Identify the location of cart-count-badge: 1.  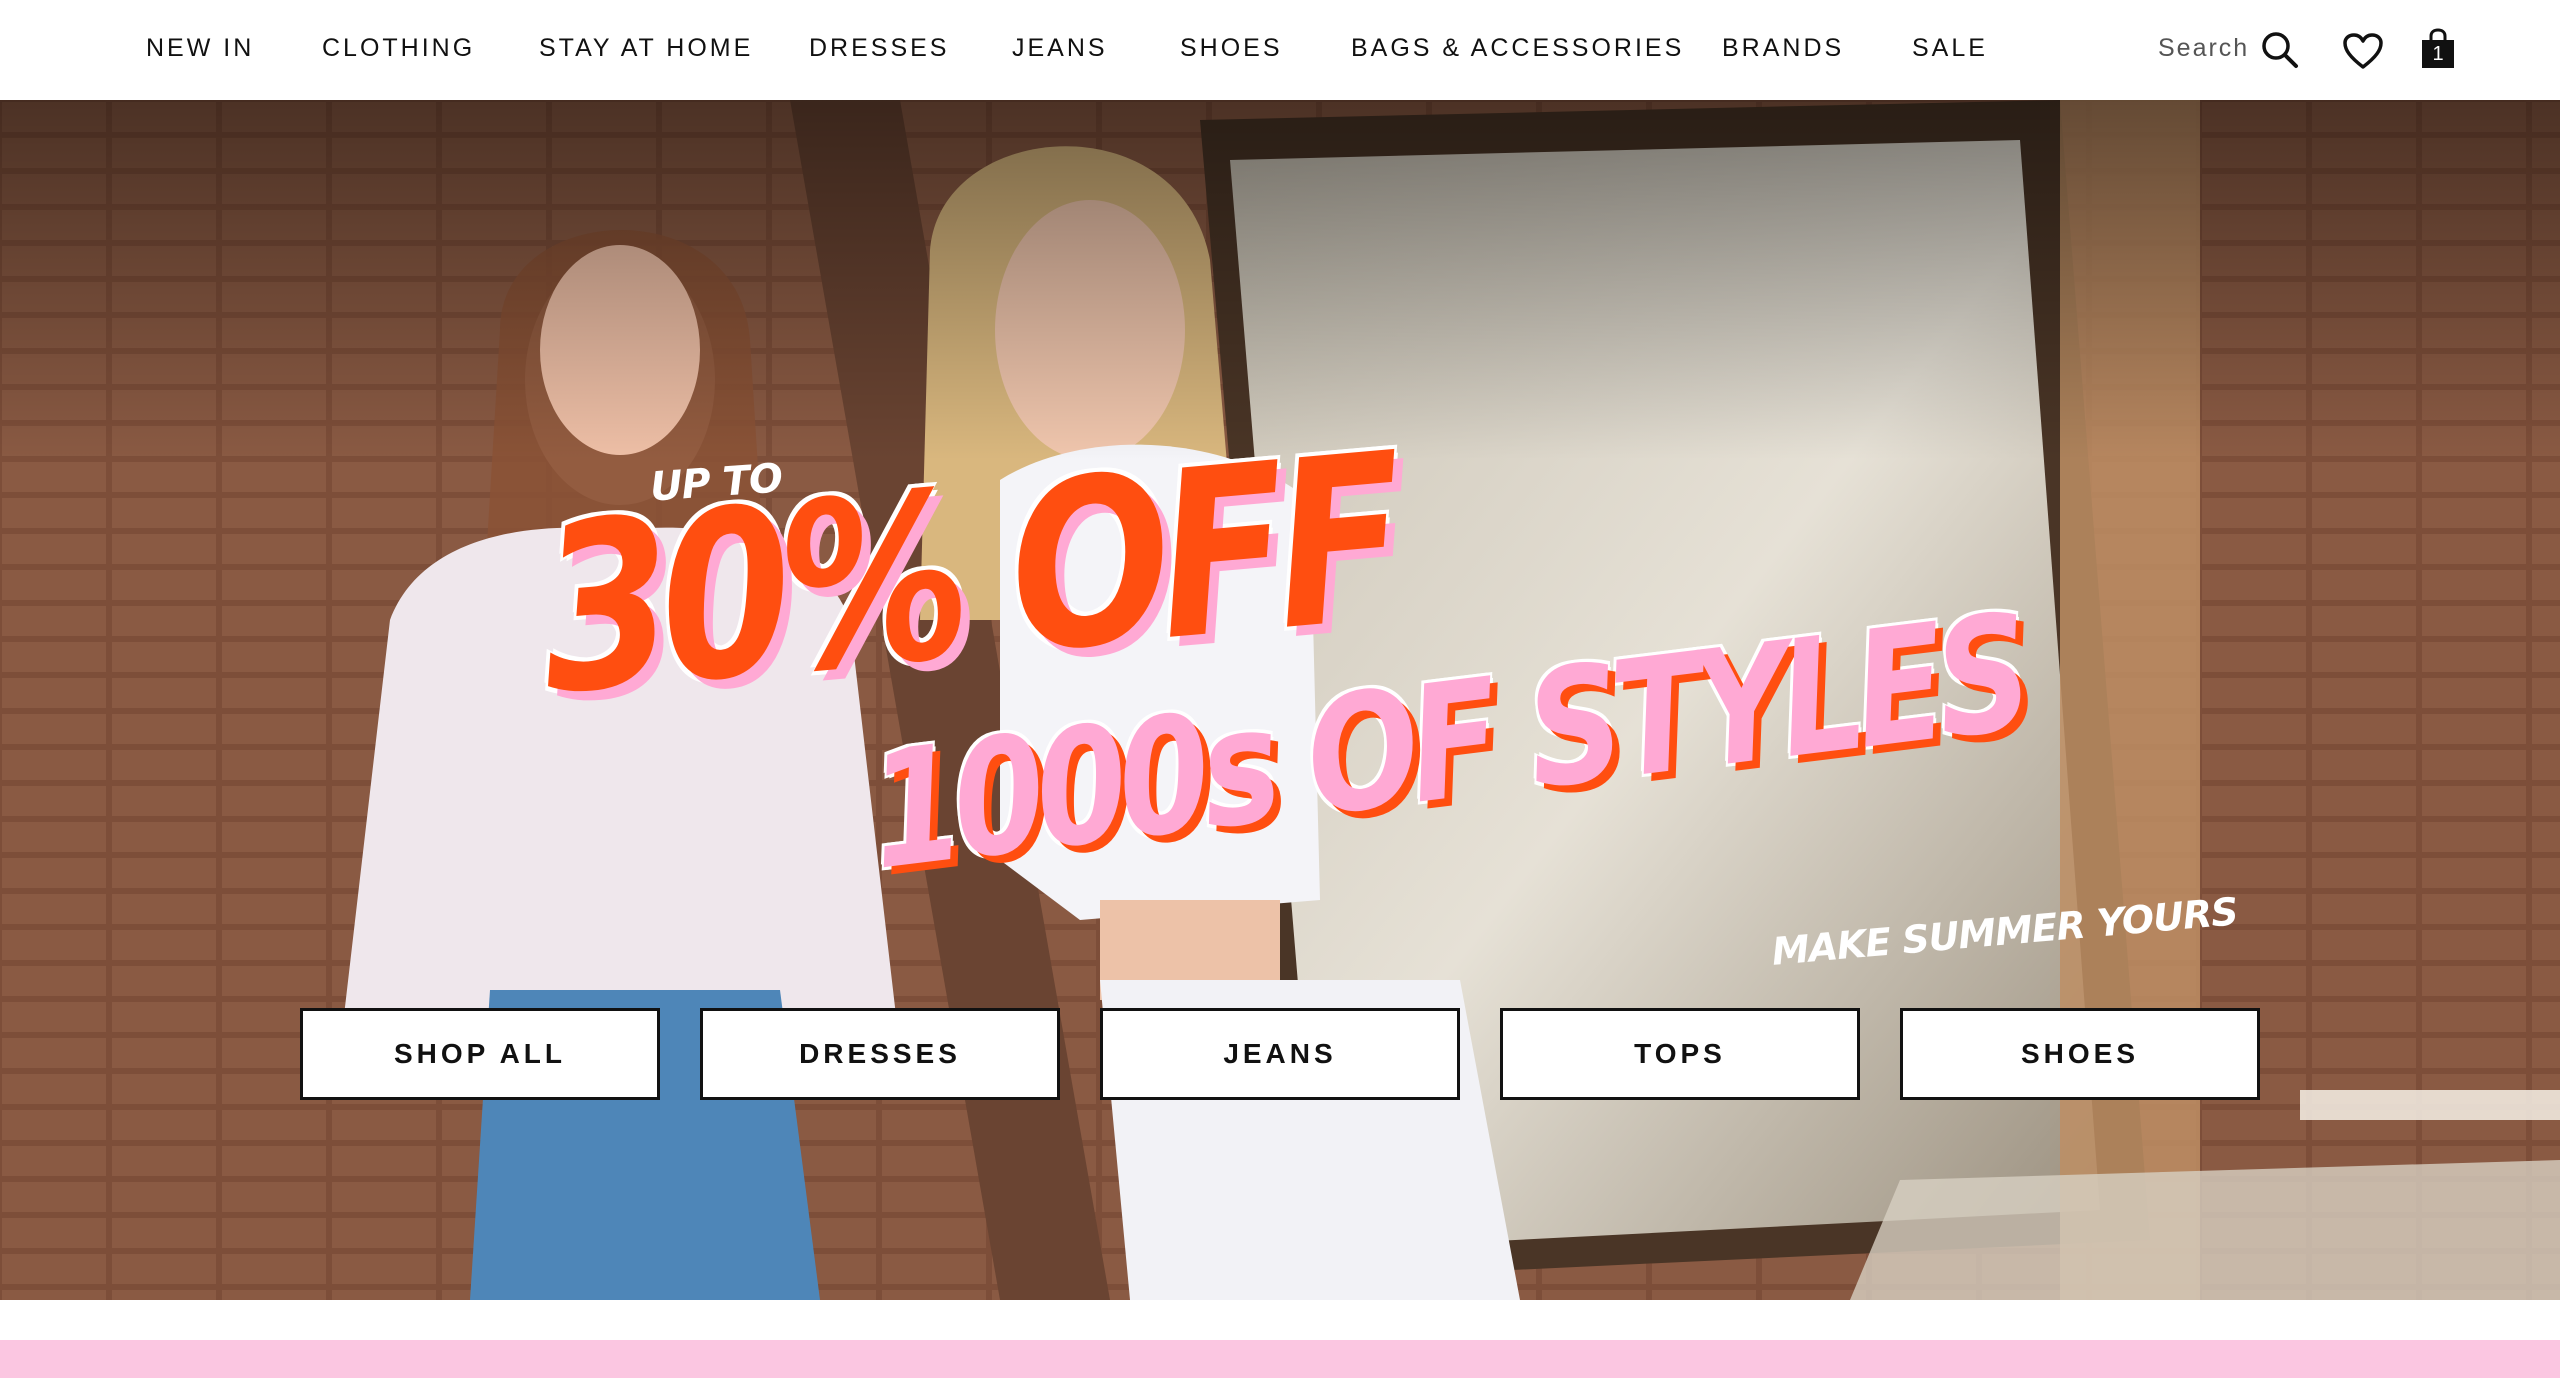
(2438, 54).